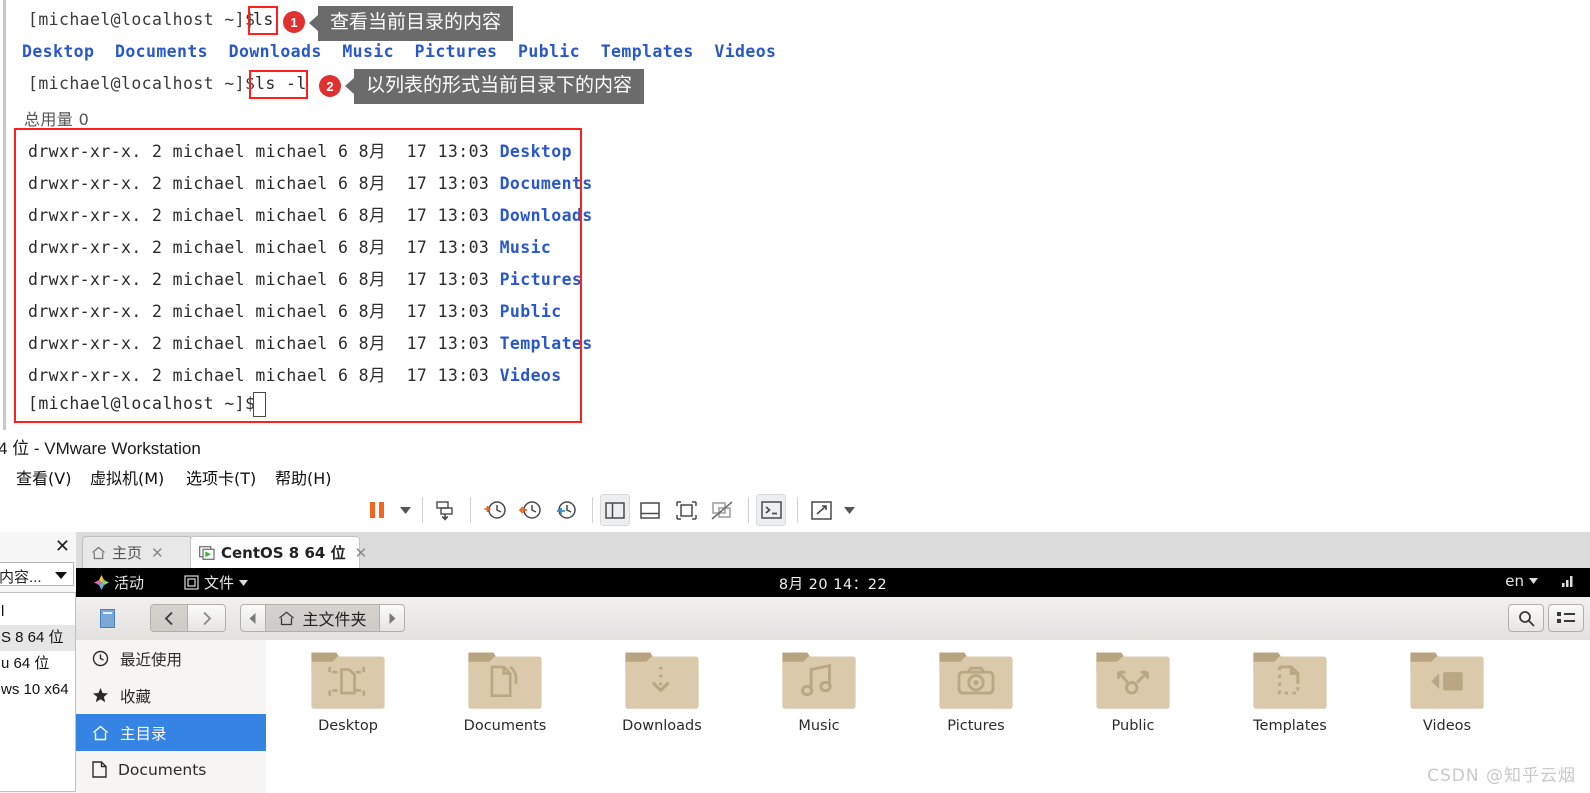  Describe the element at coordinates (494, 86) in the screenshot. I see `callout-tooltip-2: 以列表的形式当前目录下的内容` at that location.